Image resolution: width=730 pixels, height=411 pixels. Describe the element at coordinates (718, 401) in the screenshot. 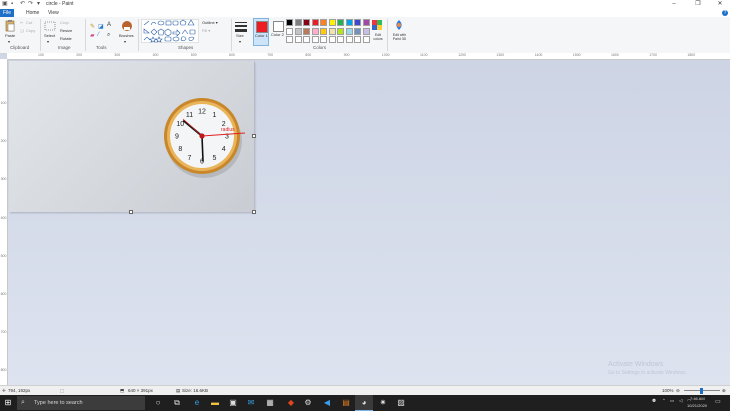

I see `notifications-icon: ▭` at that location.